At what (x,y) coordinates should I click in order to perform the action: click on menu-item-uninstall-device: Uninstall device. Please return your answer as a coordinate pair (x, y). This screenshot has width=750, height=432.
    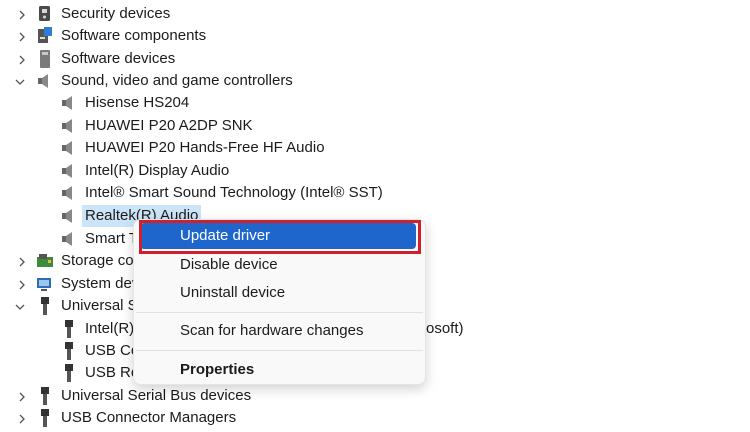
    Looking at the image, I should click on (279, 293).